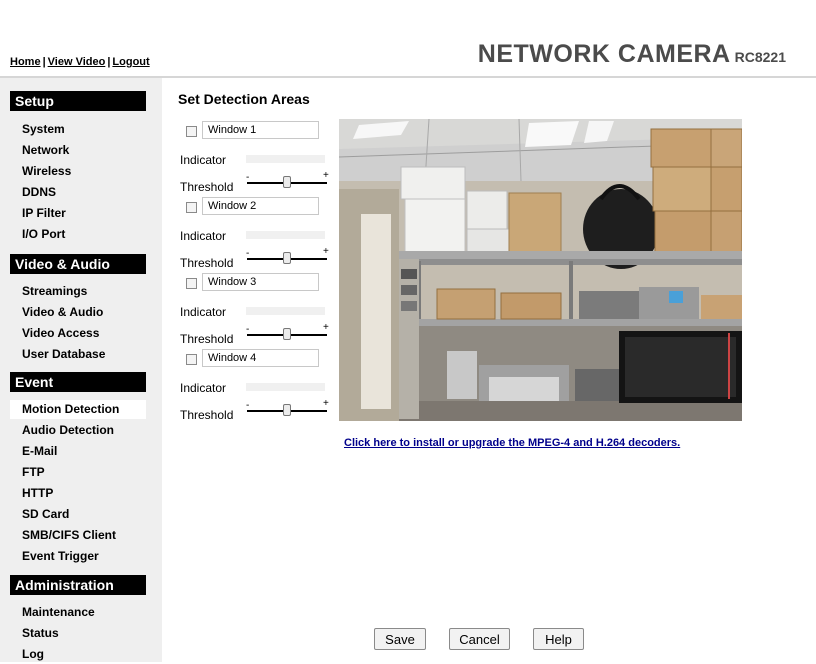  What do you see at coordinates (191, 207) in the screenshot?
I see `window-2-checkbox` at bounding box center [191, 207].